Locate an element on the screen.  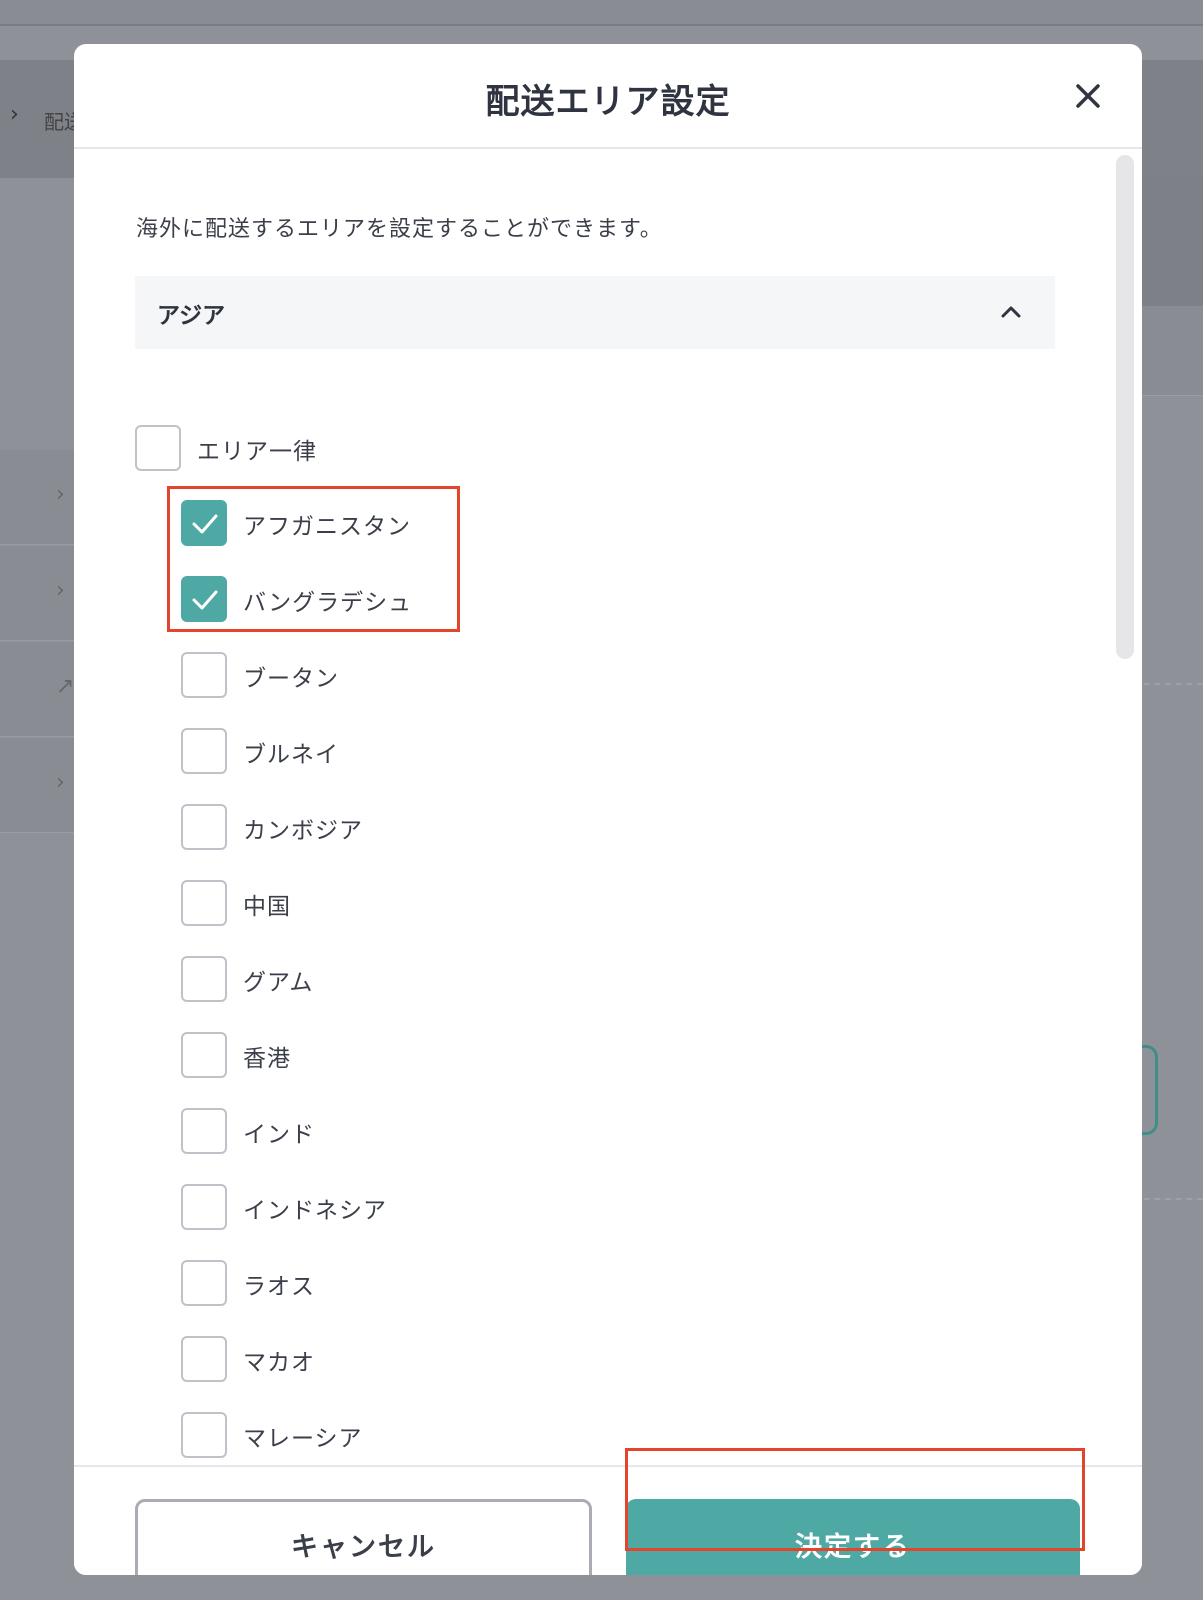
checkbox-label: マカオ is located at coordinates (279, 1363).